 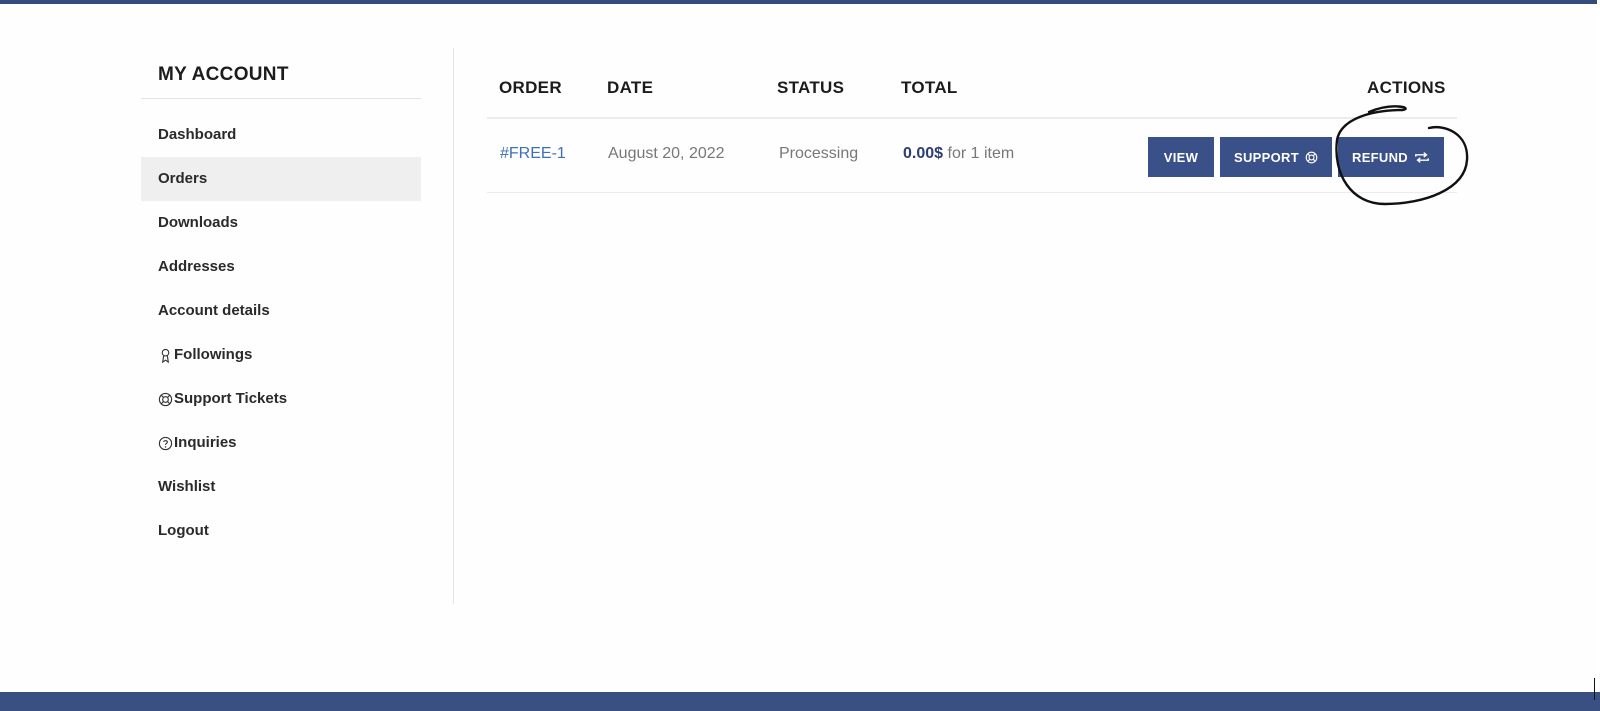 What do you see at coordinates (281, 135) in the screenshot?
I see `nav-item-dashboard: Dashboard` at bounding box center [281, 135].